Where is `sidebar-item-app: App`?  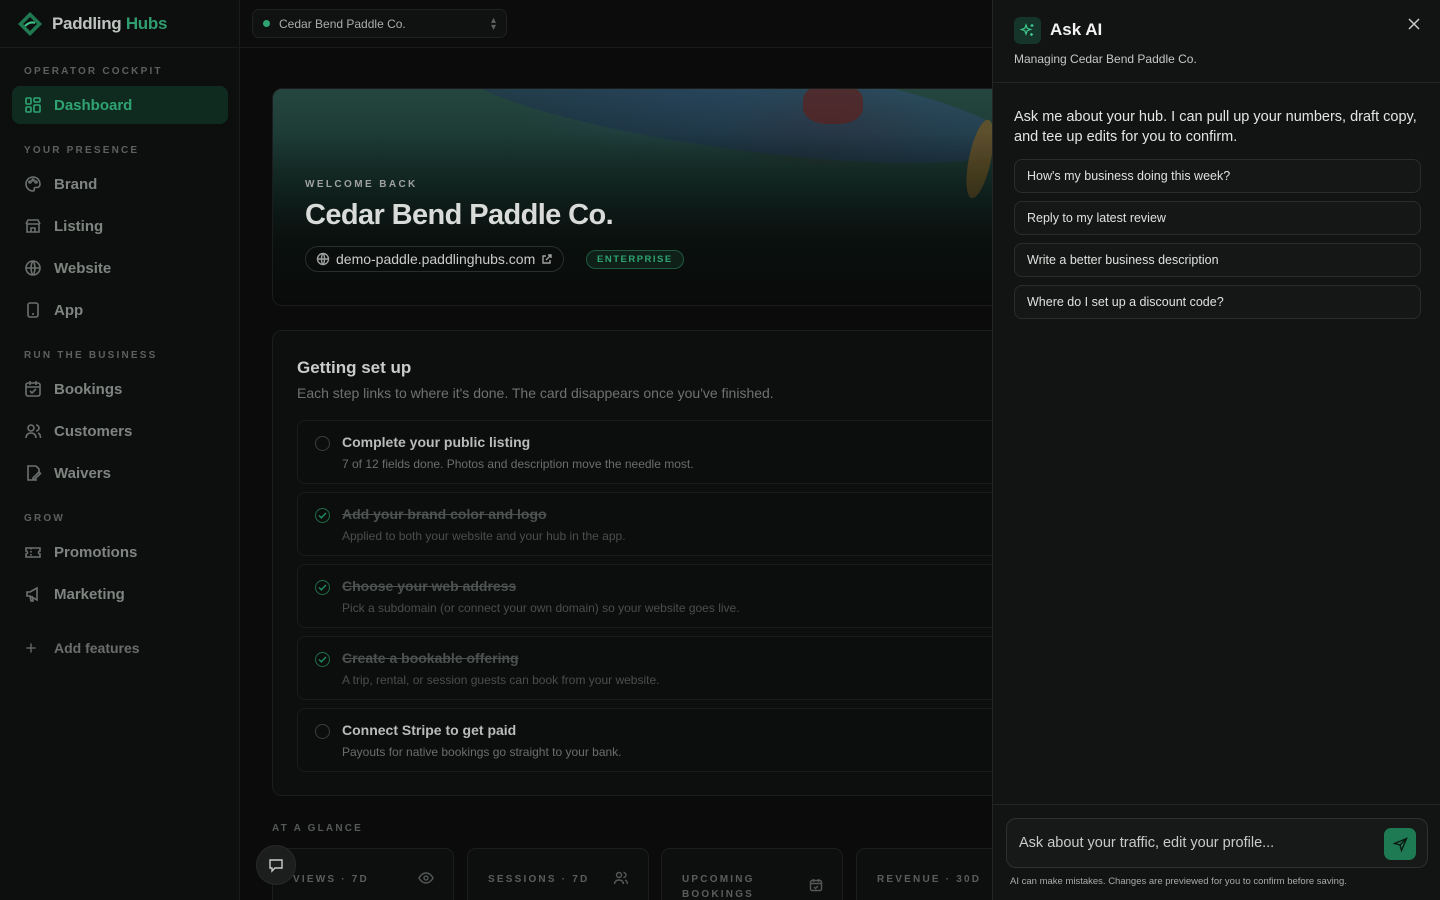 sidebar-item-app: App is located at coordinates (120, 310).